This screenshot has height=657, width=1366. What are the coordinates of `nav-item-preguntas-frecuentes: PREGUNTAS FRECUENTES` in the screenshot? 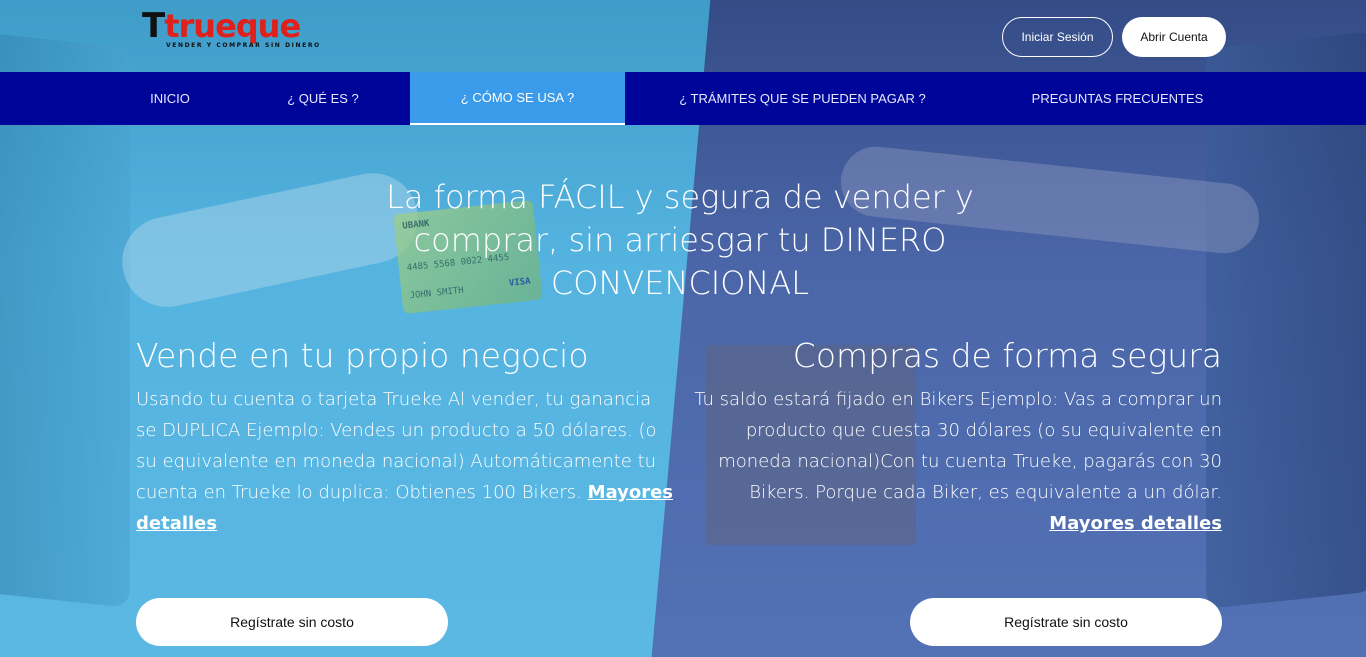 It's located at (1117, 98).